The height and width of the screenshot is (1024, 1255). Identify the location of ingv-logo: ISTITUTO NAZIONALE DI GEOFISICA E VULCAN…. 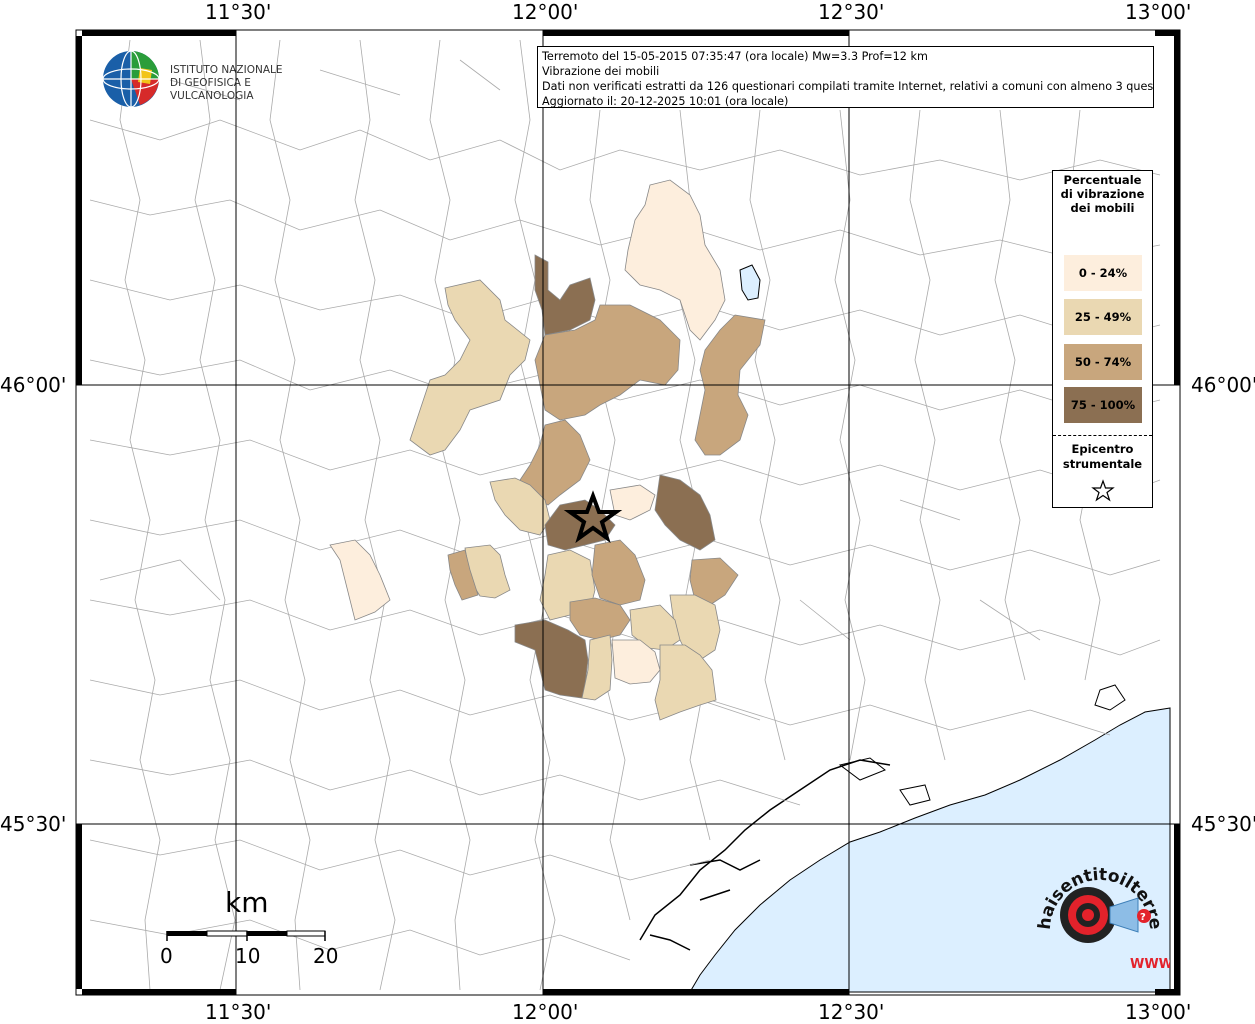
(210, 79).